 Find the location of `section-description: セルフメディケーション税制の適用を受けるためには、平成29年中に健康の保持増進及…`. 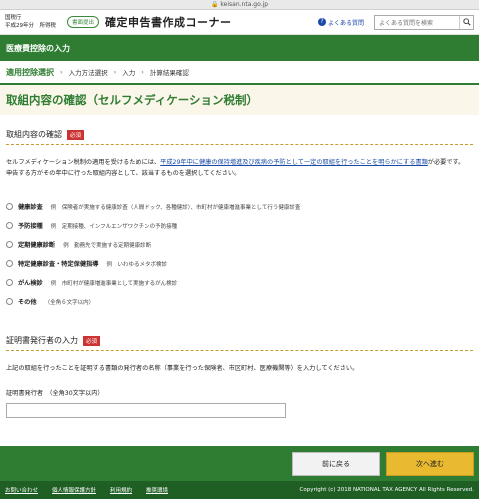

section-description: セルフメディケーション税制の適用を受けるためには、平成29年中に健康の保持増進及… is located at coordinates (239, 162).